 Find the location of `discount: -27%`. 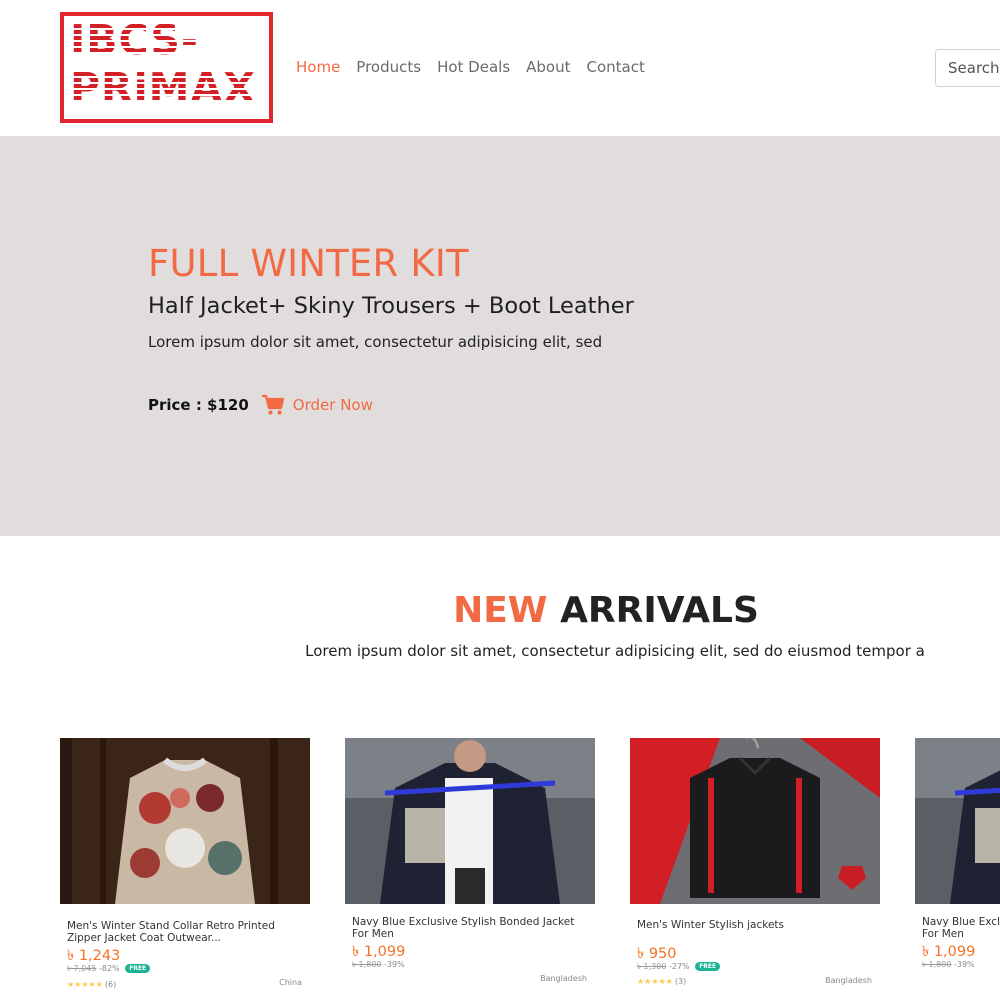

discount: -27% is located at coordinates (679, 966).